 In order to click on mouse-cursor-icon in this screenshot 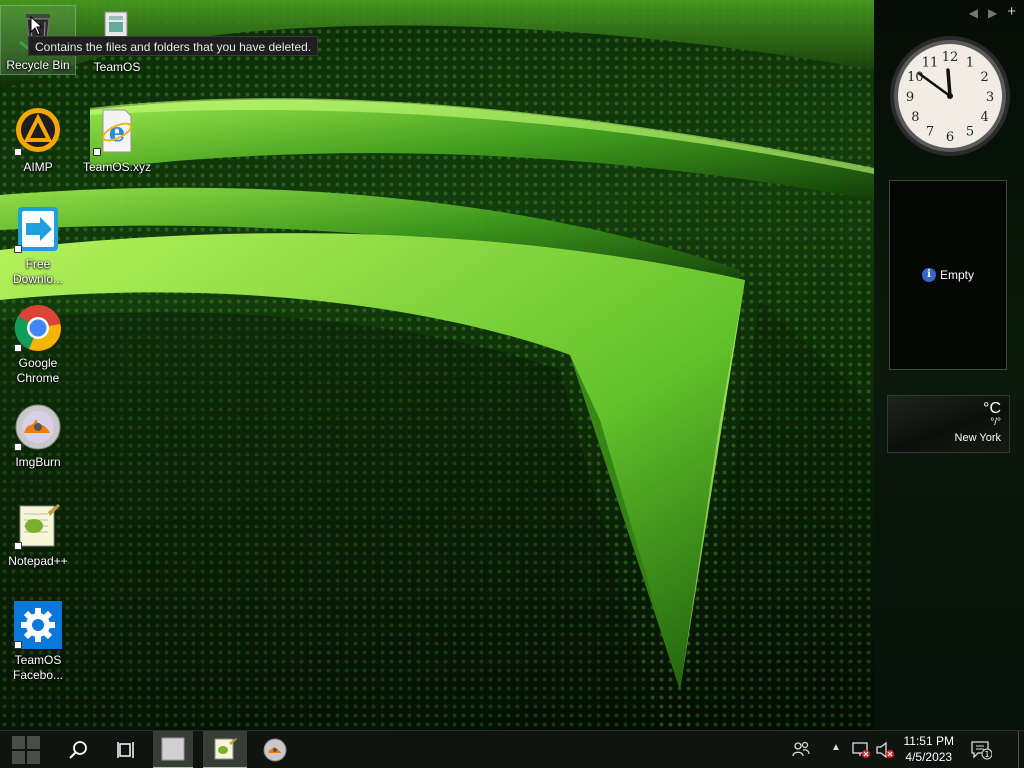, I will do `click(37, 26)`.